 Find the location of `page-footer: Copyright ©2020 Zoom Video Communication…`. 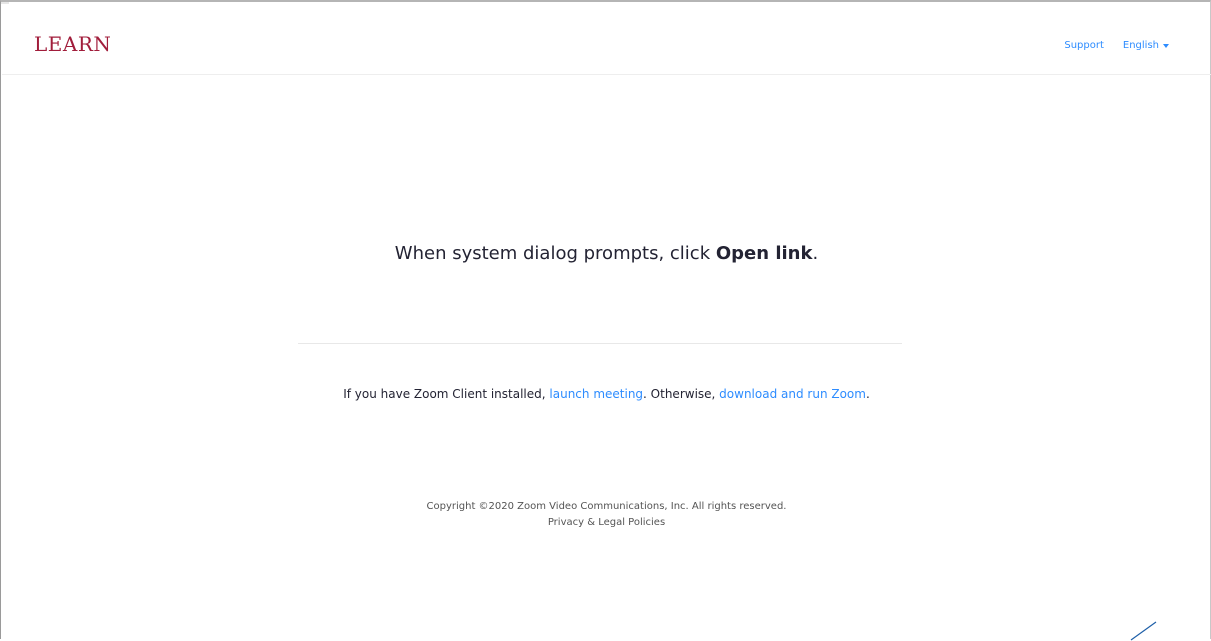

page-footer: Copyright ©2020 Zoom Video Communication… is located at coordinates (606, 515).